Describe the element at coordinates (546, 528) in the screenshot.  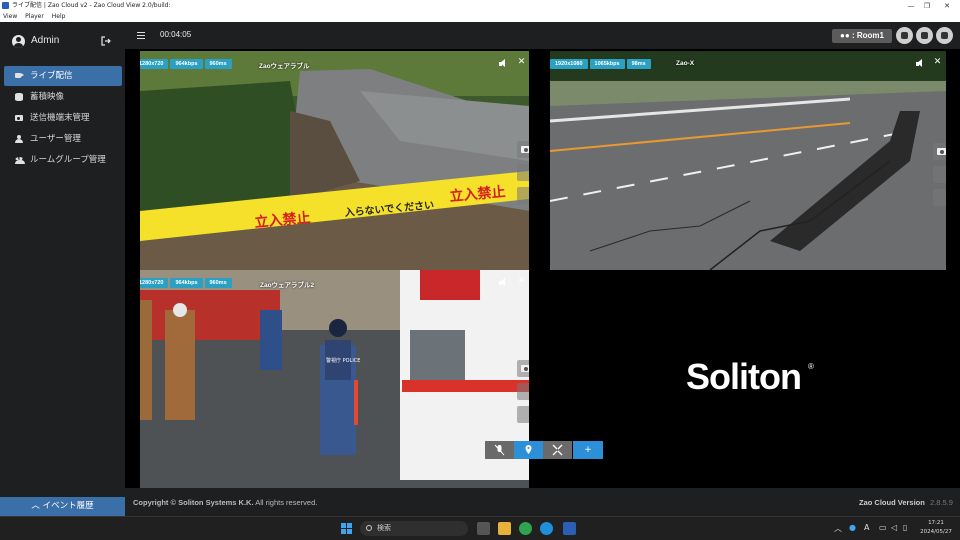
I see `edge-icon` at that location.